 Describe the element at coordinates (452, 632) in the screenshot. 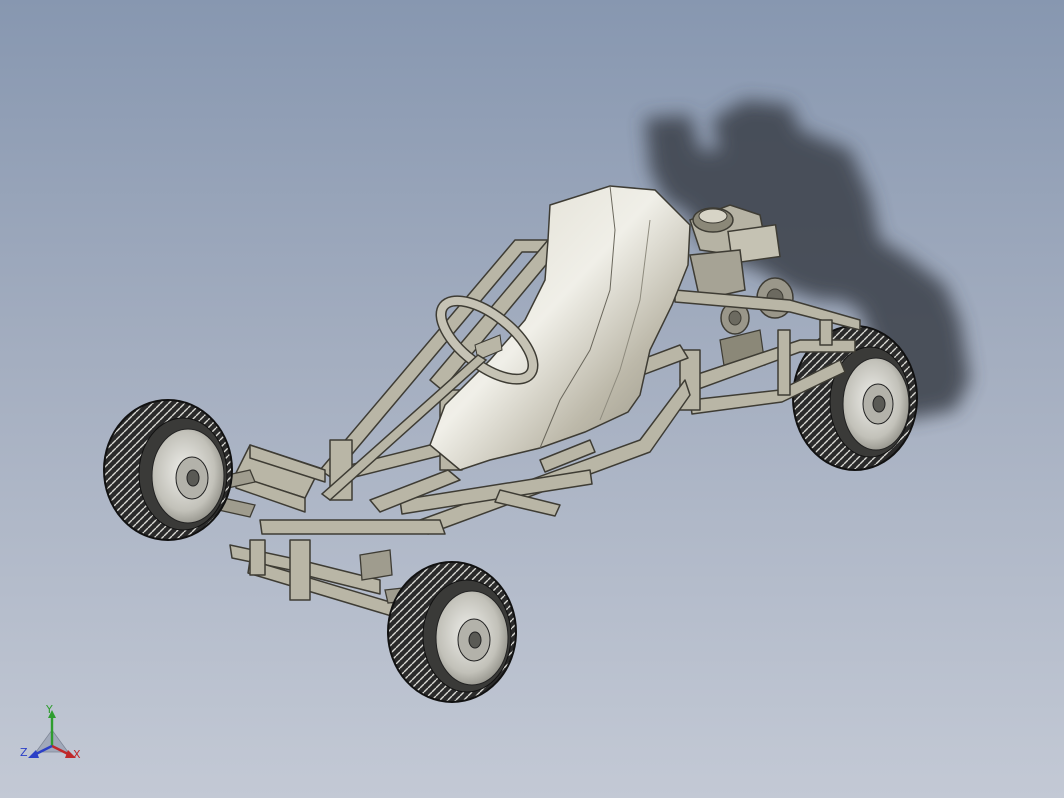

I see `front-right-wheel` at that location.